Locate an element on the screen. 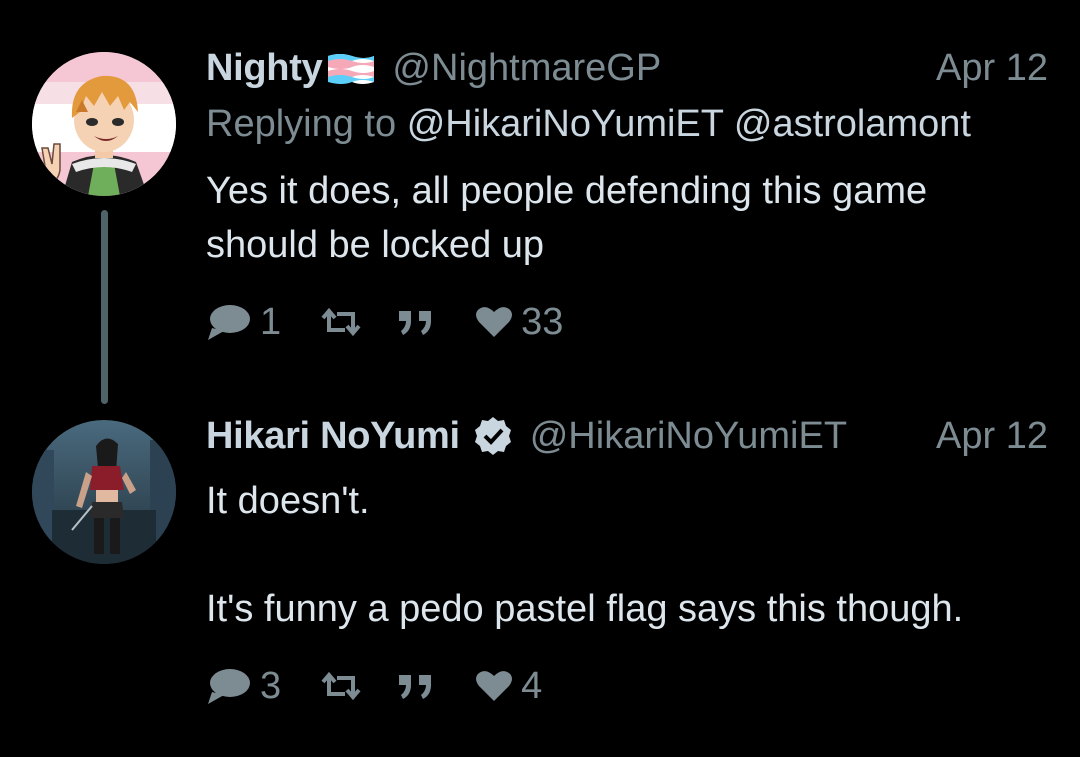 The height and width of the screenshot is (757, 1080). like-button: 4 is located at coordinates (508, 686).